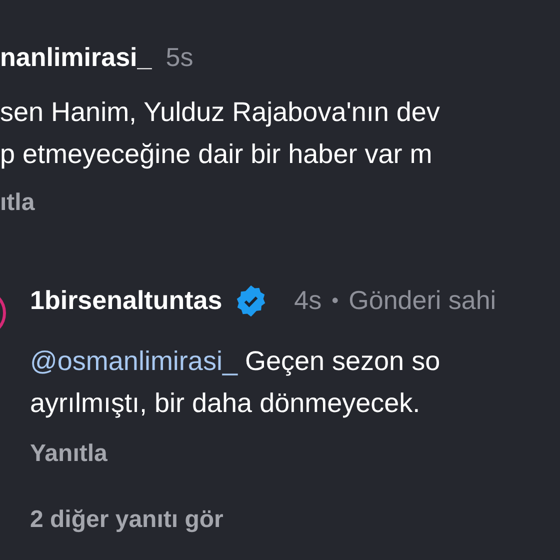 This screenshot has height=560, width=560. Describe the element at coordinates (180, 57) in the screenshot. I see `timestamp: 5s` at that location.